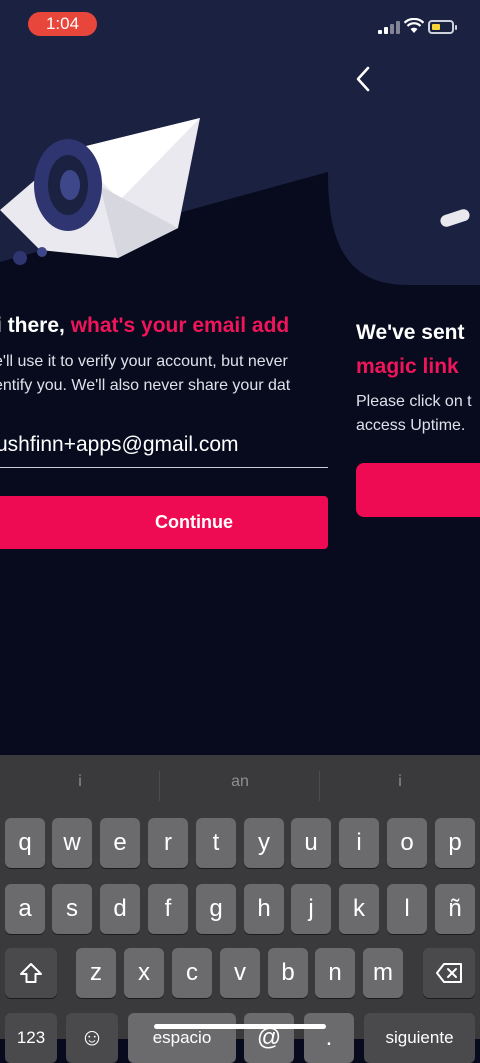 This screenshot has width=480, height=1063. I want to click on key-l: l, so click(407, 909).